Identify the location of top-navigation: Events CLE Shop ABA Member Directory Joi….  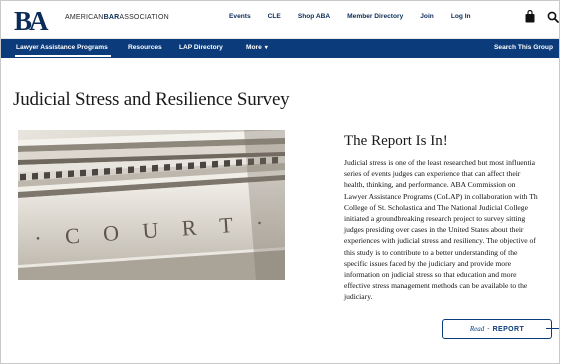
(358, 16).